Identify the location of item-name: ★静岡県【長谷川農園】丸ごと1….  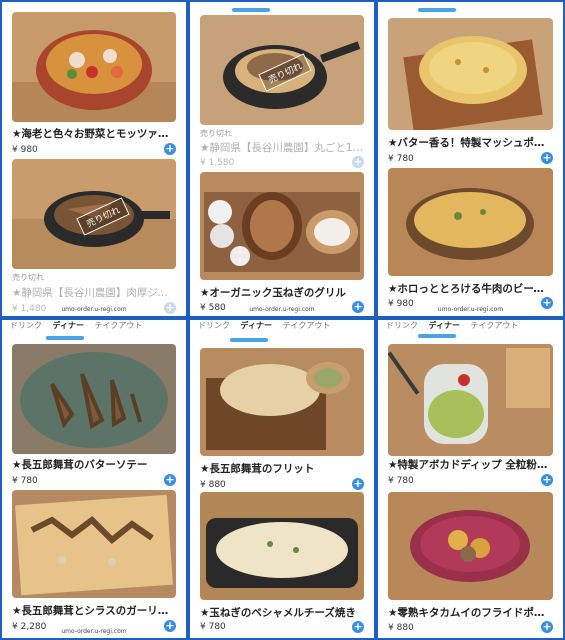
(282, 148).